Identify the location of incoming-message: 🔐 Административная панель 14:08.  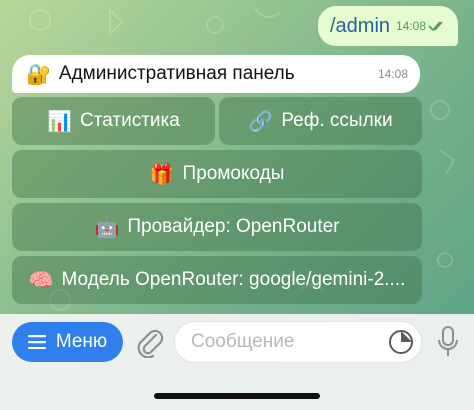
(216, 74).